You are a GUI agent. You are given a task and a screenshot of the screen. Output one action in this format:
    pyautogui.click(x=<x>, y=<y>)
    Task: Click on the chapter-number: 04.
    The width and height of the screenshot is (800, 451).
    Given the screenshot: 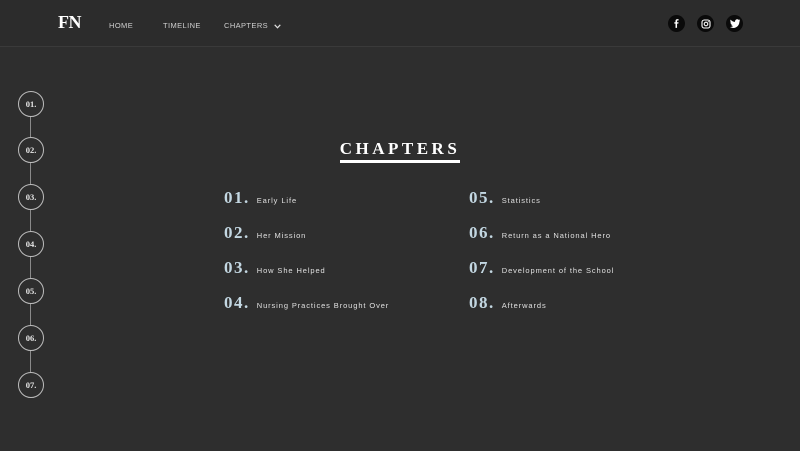 What is the action you would take?
    pyautogui.click(x=237, y=302)
    